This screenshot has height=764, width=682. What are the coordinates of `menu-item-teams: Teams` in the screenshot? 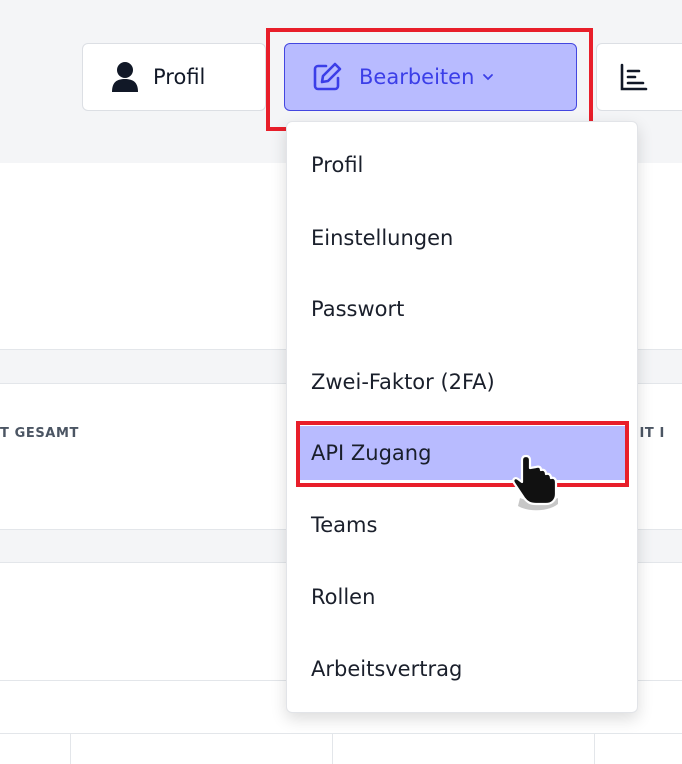 It's located at (463, 525).